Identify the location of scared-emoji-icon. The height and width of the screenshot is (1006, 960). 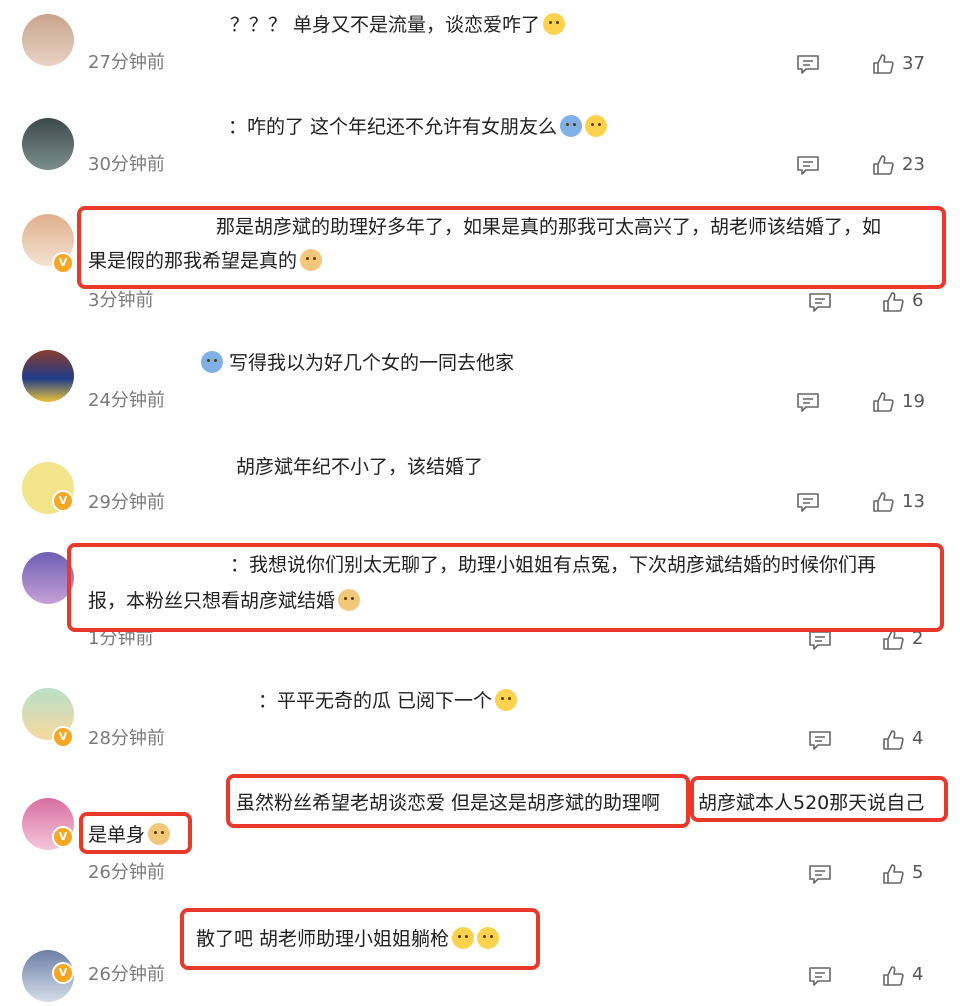
(212, 362).